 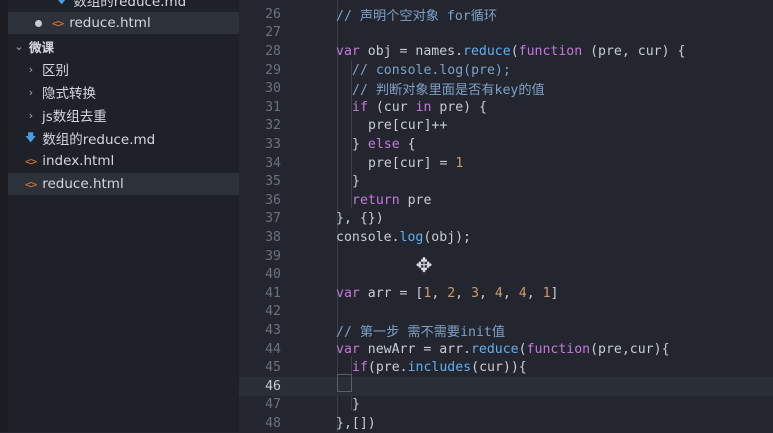 I want to click on code-line: 43 // 第一步 需不需要init值, so click(x=506, y=330).